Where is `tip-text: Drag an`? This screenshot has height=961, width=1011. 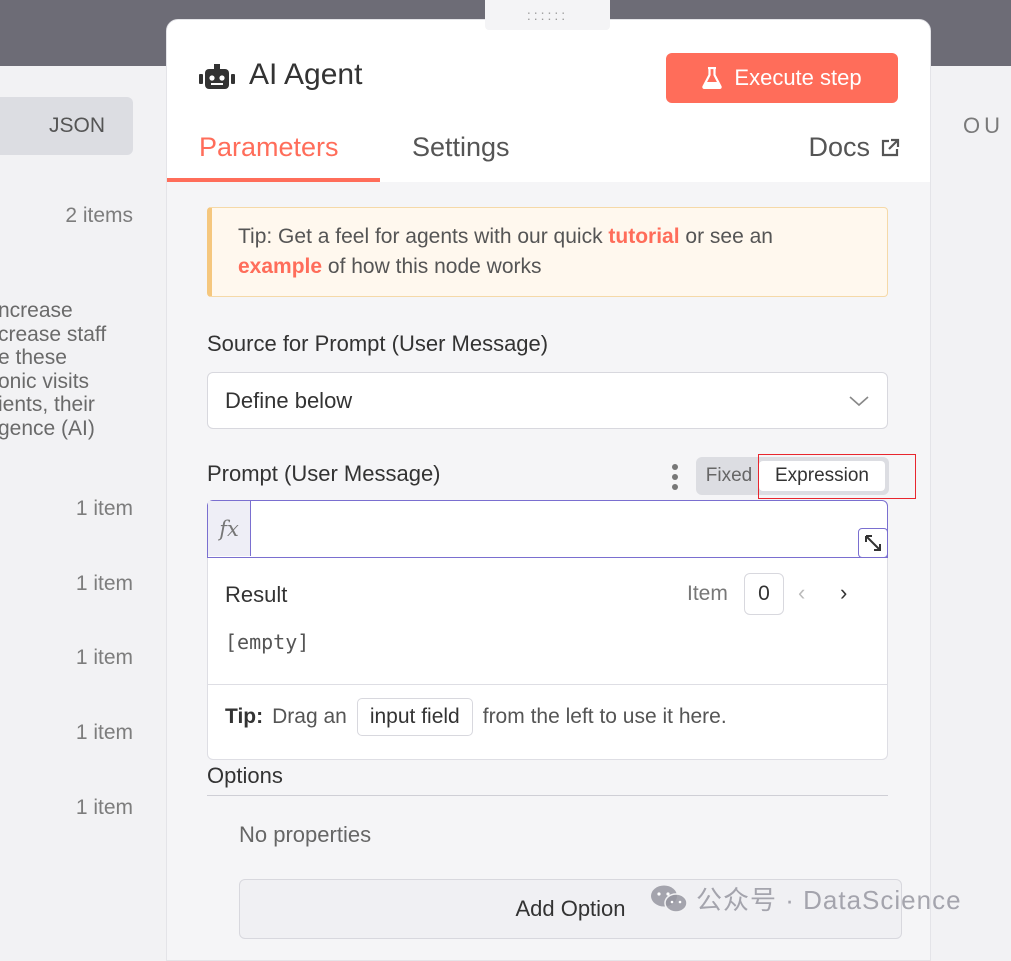 tip-text: Drag an is located at coordinates (309, 716).